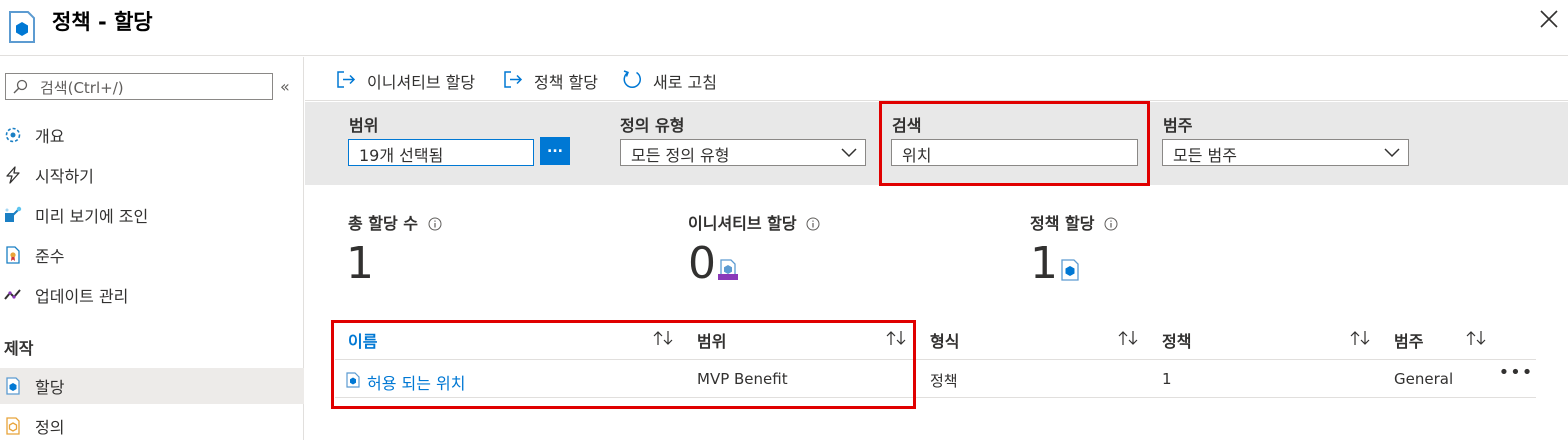 This screenshot has height=440, width=1568. I want to click on definition-icon, so click(13, 426).